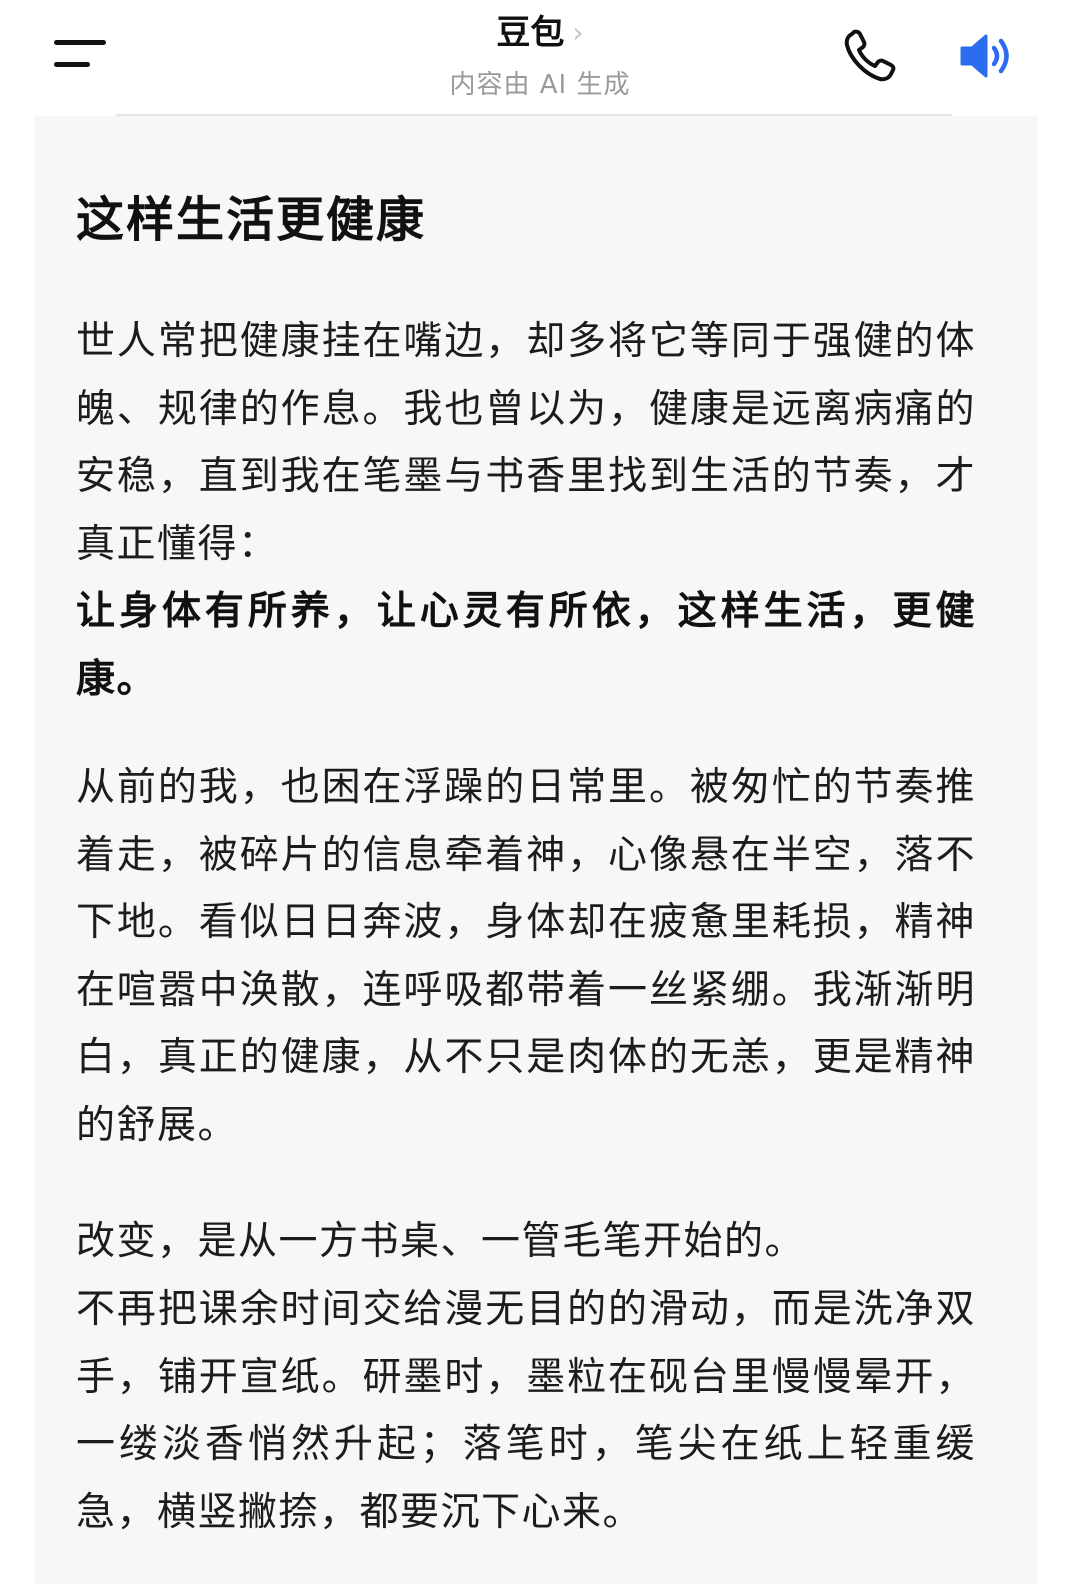 This screenshot has width=1080, height=1584. I want to click on app-title: 豆包, so click(530, 33).